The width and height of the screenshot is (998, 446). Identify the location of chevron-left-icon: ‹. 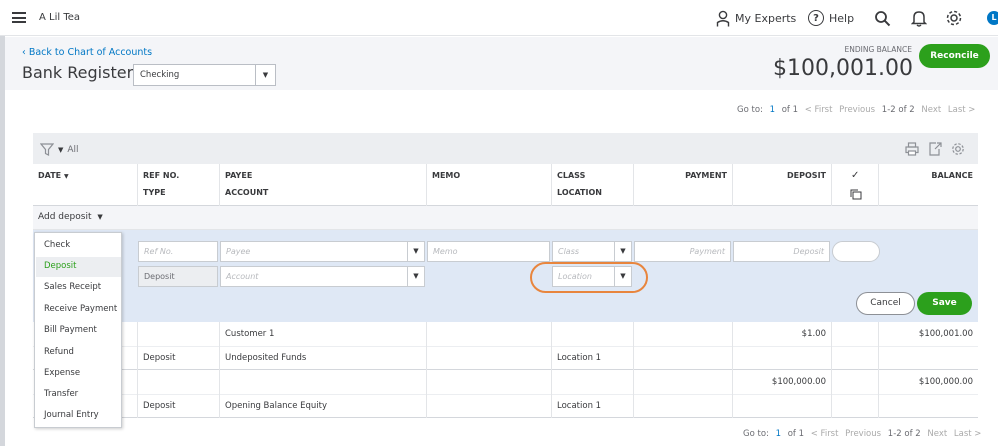
(25, 52).